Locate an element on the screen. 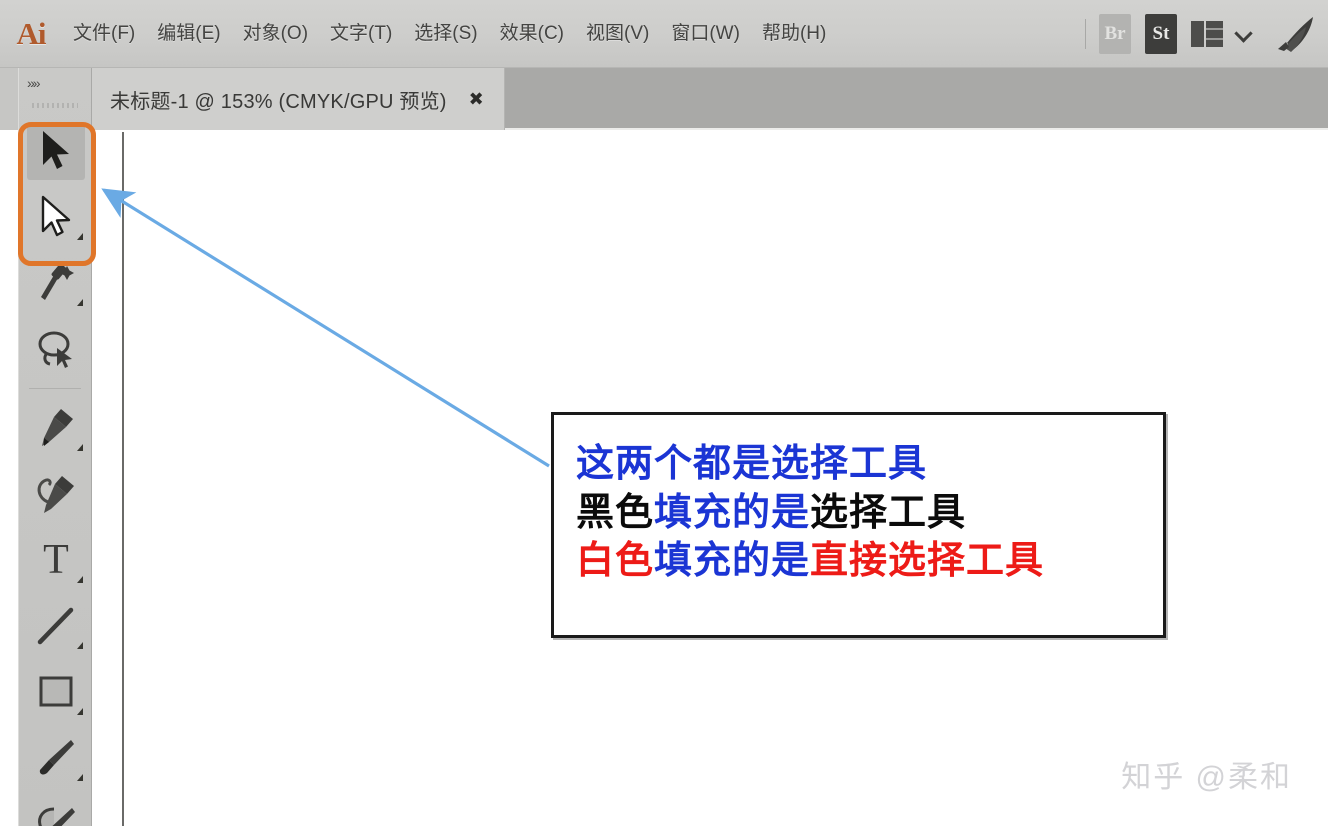  paintbrush-icon is located at coordinates (56, 757).